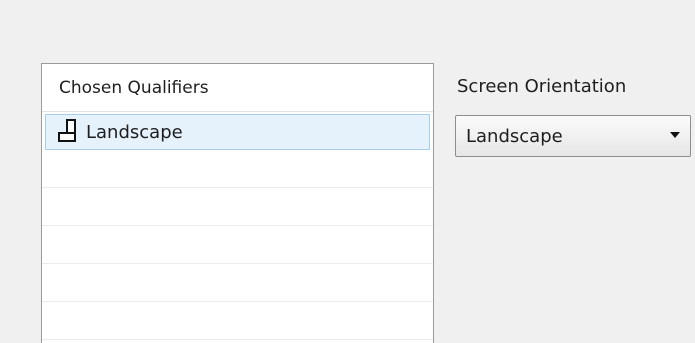  Describe the element at coordinates (70, 132) in the screenshot. I see `landscape-orientation-icon` at that location.